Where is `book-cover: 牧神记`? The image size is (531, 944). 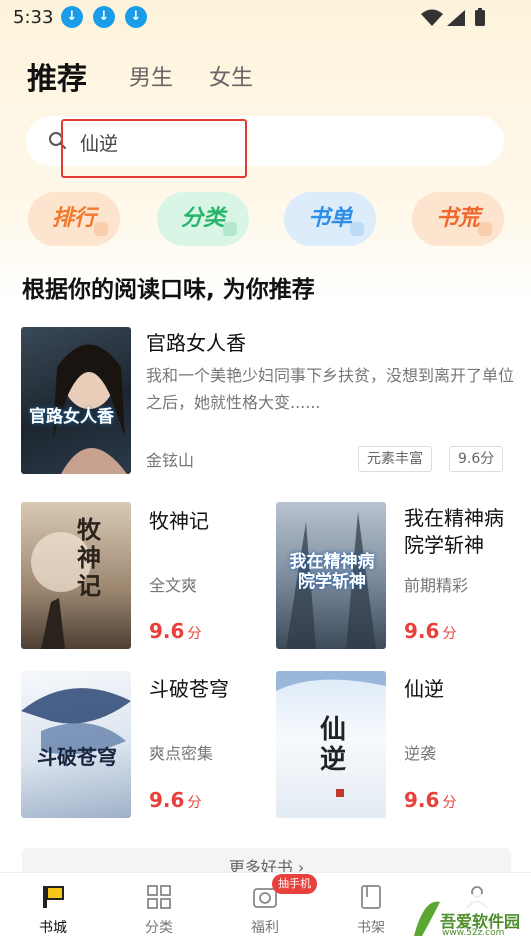
book-cover: 牧神记 is located at coordinates (76, 575).